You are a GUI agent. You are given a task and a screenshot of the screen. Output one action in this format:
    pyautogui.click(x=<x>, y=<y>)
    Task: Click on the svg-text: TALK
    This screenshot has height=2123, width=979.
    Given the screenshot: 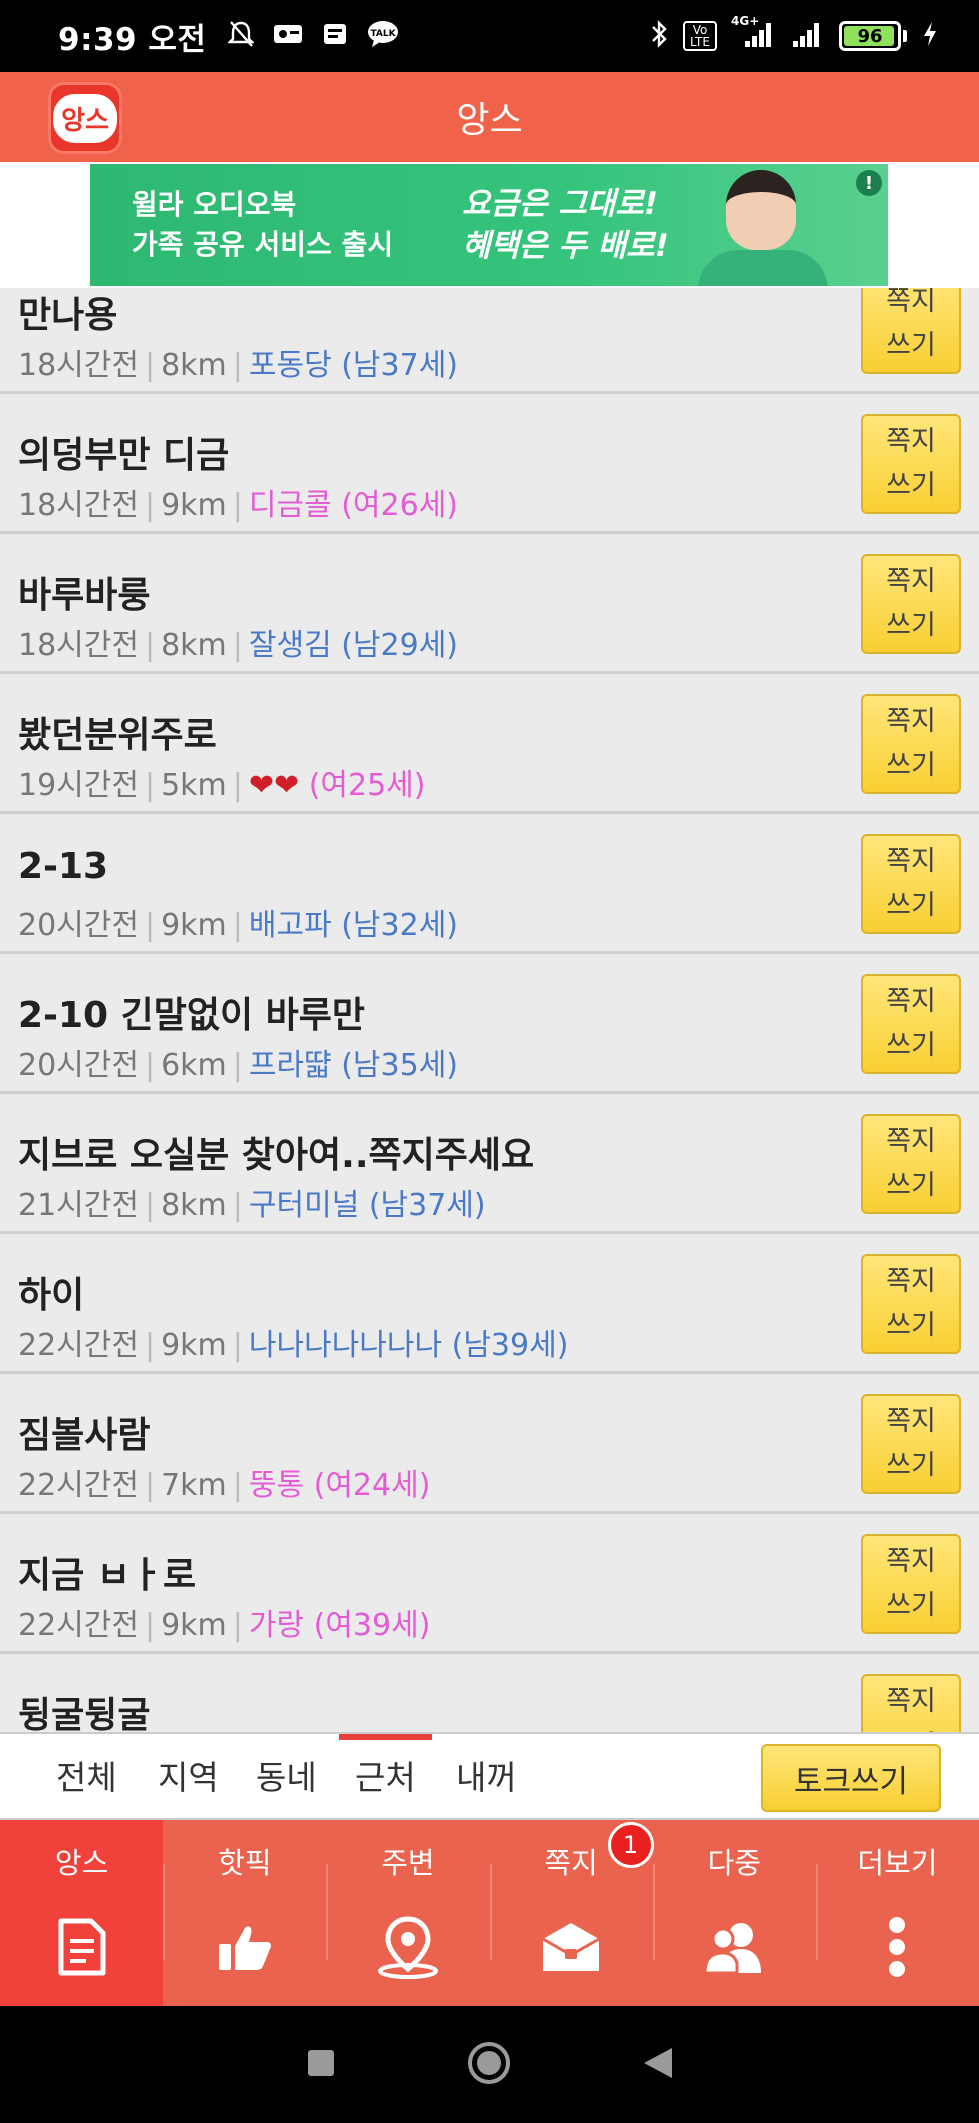 What is the action you would take?
    pyautogui.click(x=384, y=34)
    